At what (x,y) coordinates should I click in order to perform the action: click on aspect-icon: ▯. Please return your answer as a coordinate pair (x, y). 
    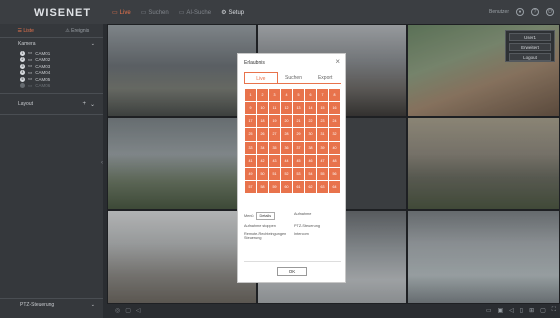
    Looking at the image, I should click on (521, 310).